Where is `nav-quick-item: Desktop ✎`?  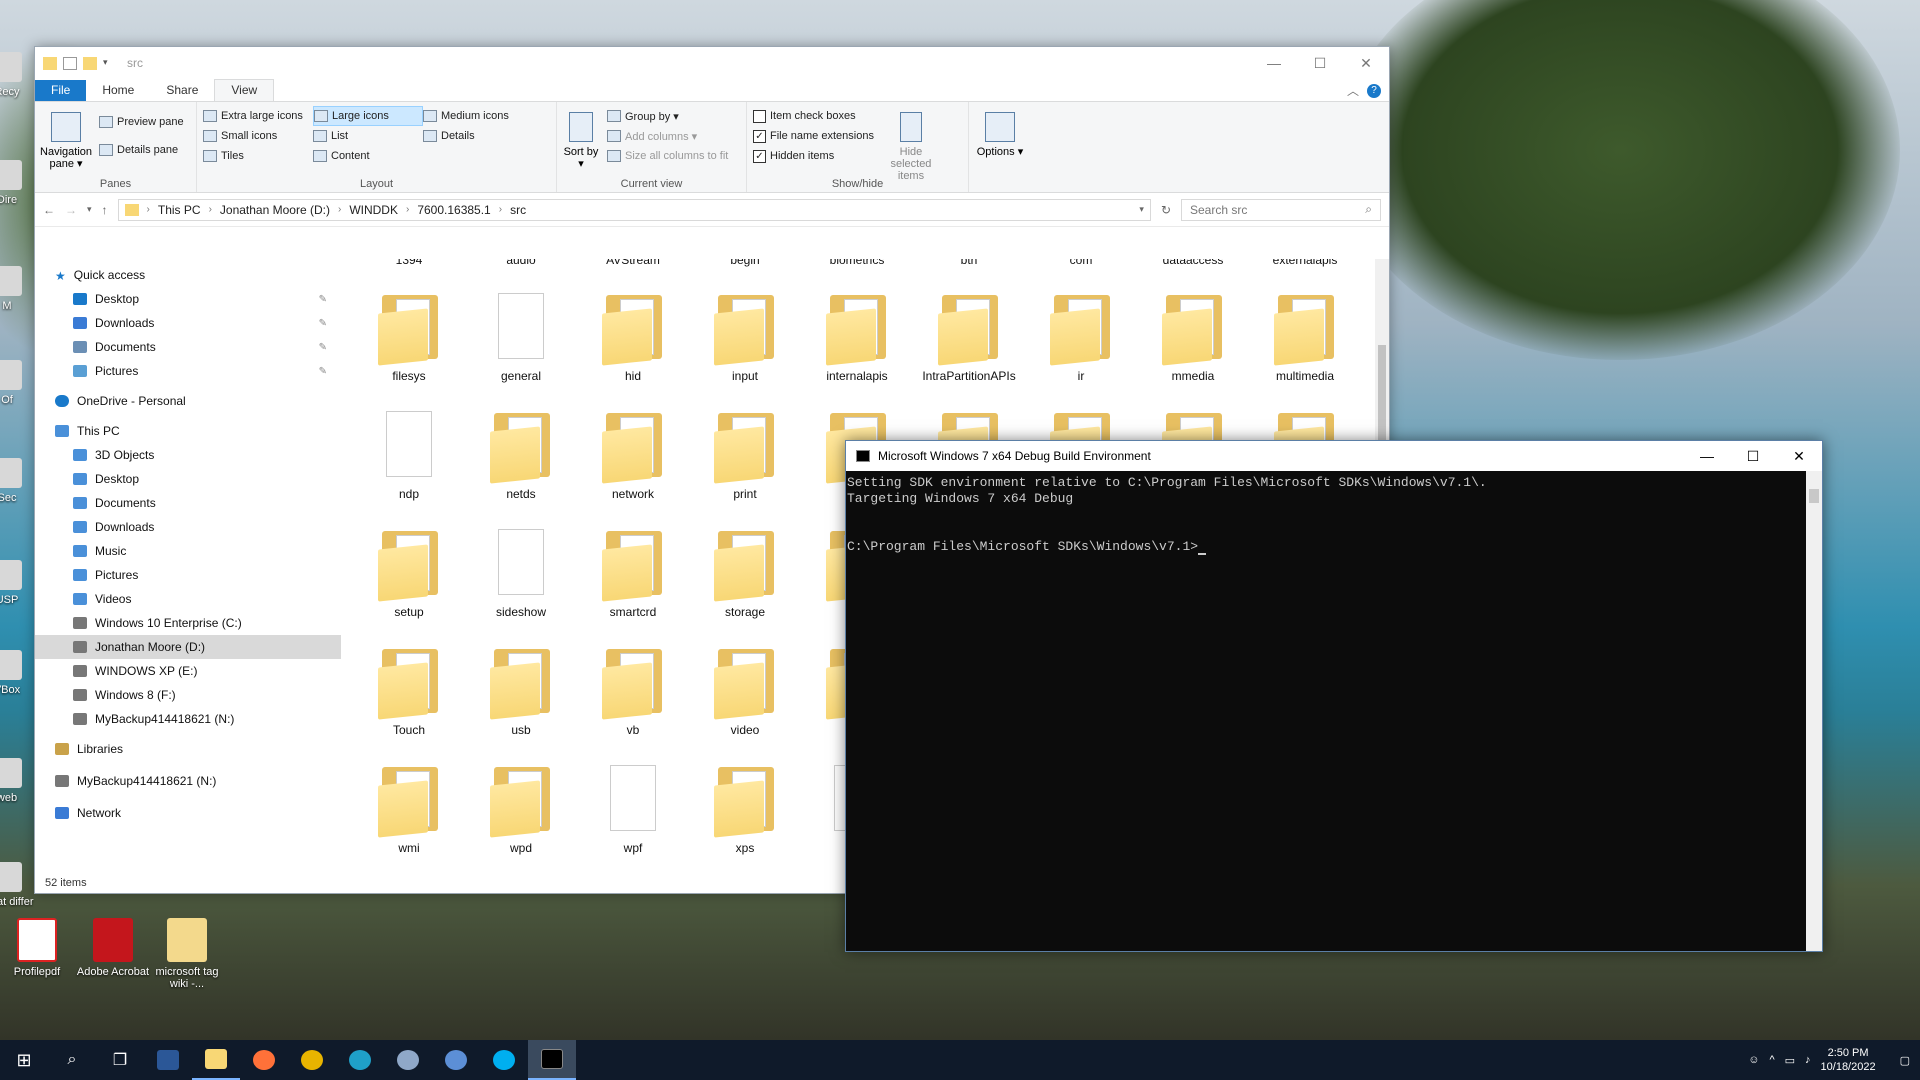 nav-quick-item: Desktop ✎ is located at coordinates (188, 299).